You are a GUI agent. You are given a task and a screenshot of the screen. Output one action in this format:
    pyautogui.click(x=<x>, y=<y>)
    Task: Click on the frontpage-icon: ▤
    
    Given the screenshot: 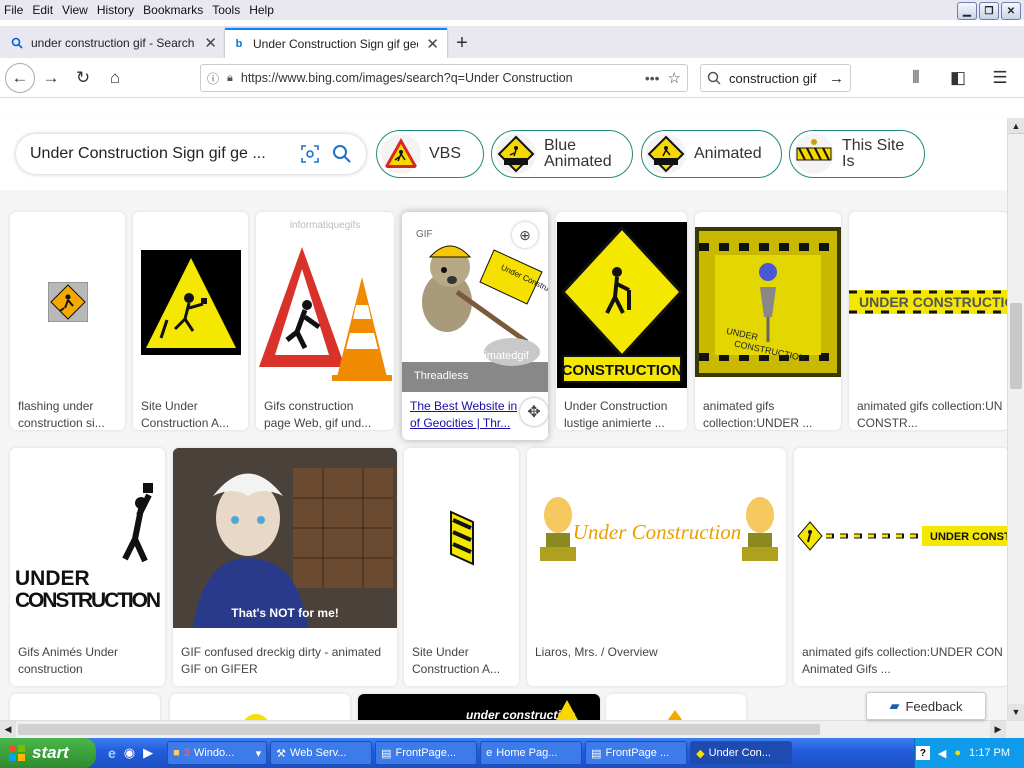 What is the action you would take?
    pyautogui.click(x=386, y=753)
    